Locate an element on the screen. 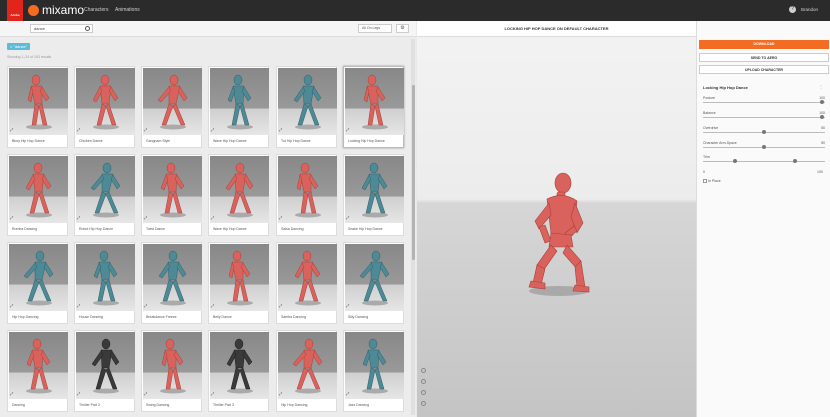 This screenshot has width=830, height=417. animation-card: ⤢ Belly Dance is located at coordinates (238, 283).